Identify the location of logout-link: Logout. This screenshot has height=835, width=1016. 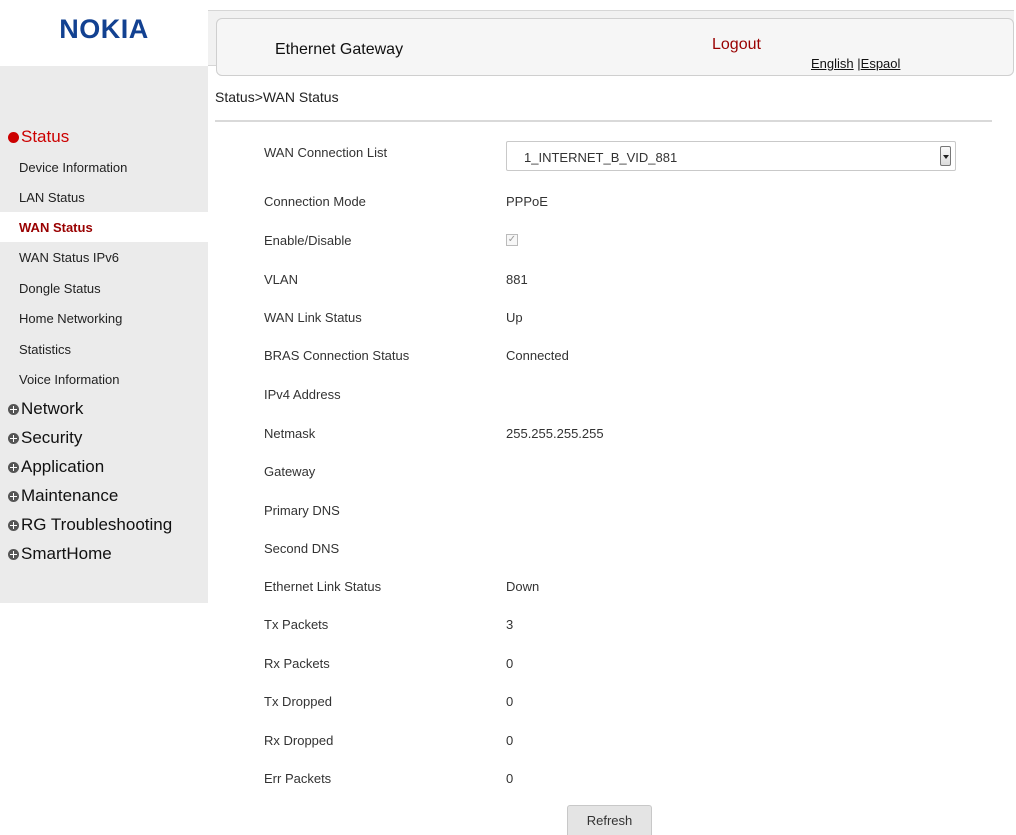
(736, 45).